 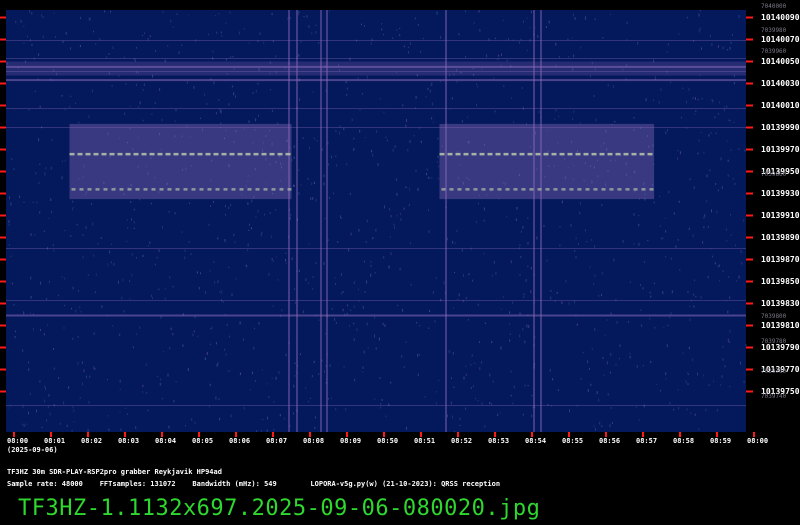 What do you see at coordinates (774, 316) in the screenshot?
I see `secondary-frequency-label: 7039800` at bounding box center [774, 316].